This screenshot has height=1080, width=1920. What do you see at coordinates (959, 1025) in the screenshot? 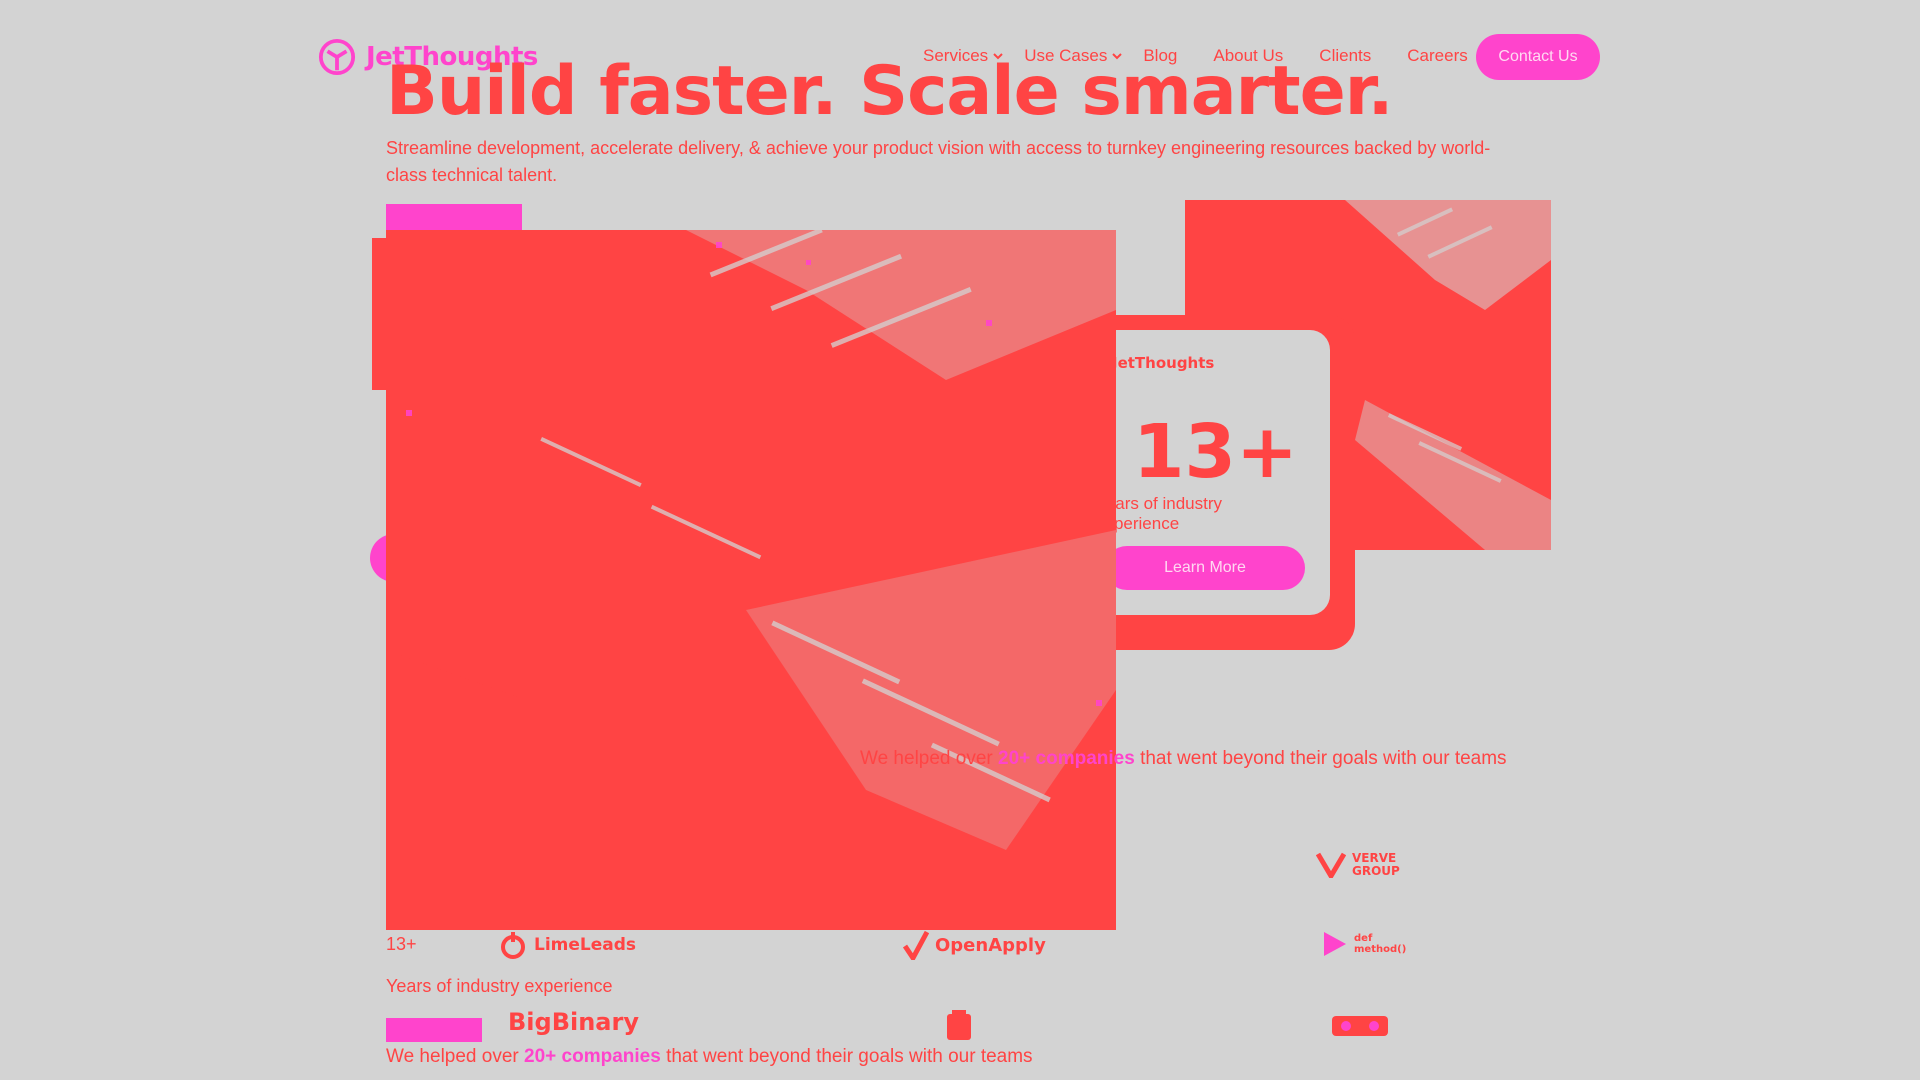
I see `client-generic-logo-icon` at bounding box center [959, 1025].